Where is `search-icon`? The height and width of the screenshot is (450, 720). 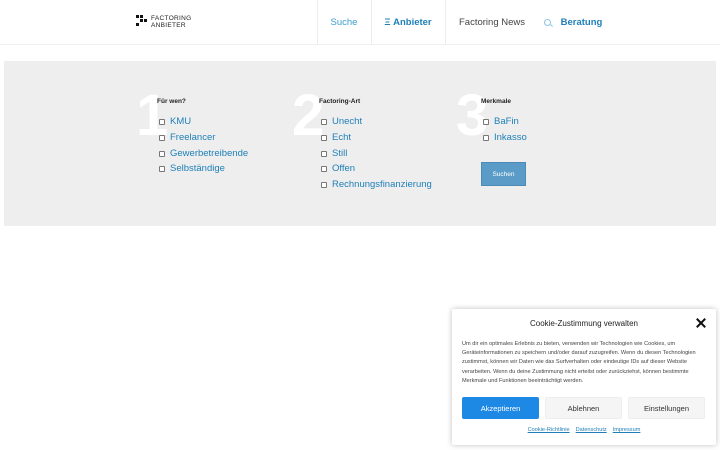
search-icon is located at coordinates (547, 22).